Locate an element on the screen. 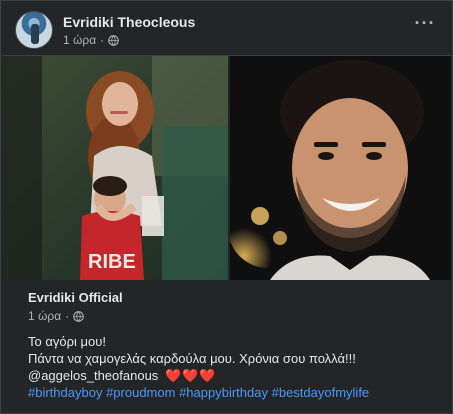 Image resolution: width=453 pixels, height=414 pixels. heart-emojis: ❤️❤️❤️ is located at coordinates (190, 375).